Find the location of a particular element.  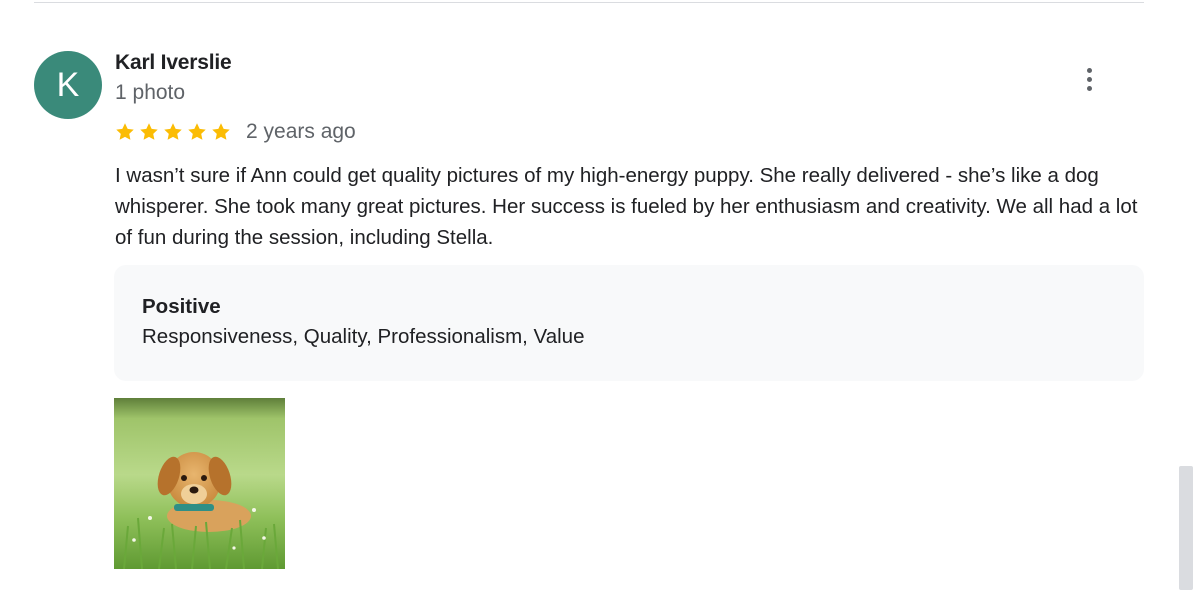

rating-row: 2 years ago is located at coordinates (235, 132).